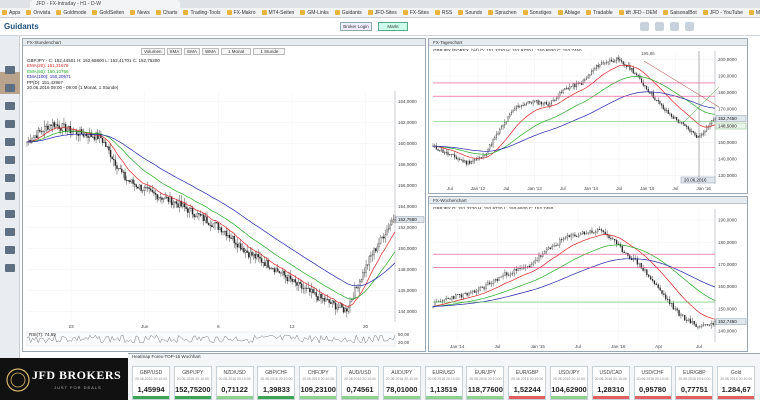 This screenshot has width=760, height=400. Describe the element at coordinates (736, 383) in the screenshot. I see `heatmap-tile: Gold 20.06.2016 20:10:00 1.284,67` at that location.